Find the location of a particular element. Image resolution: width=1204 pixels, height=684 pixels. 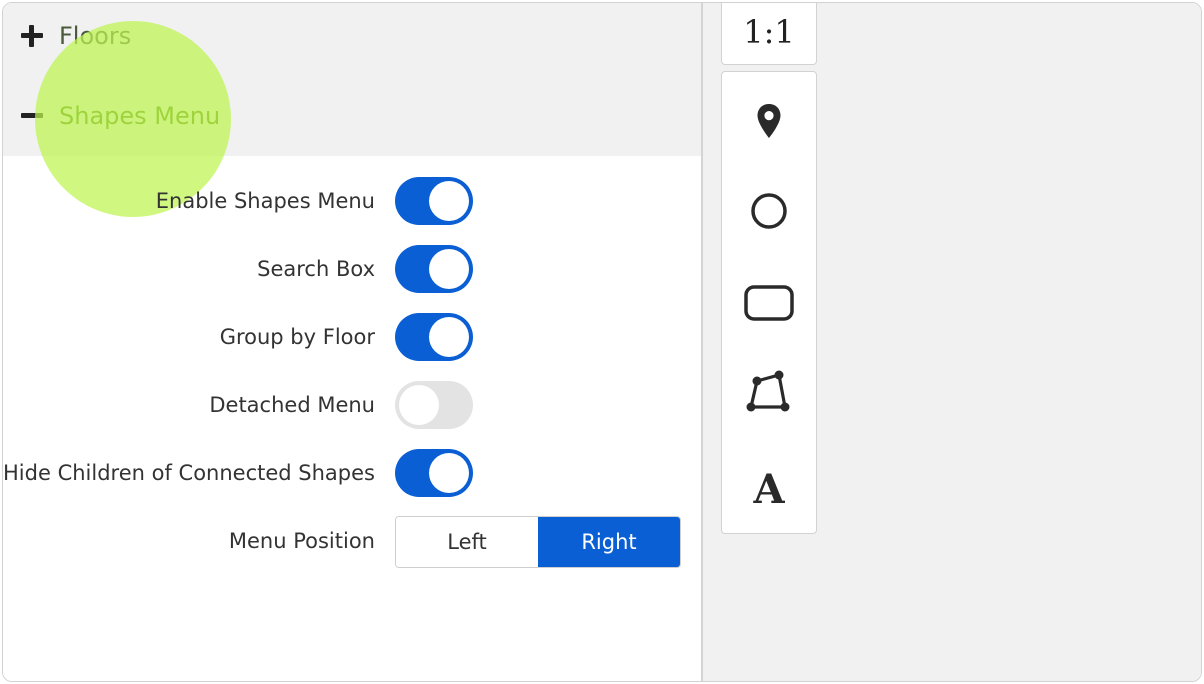

menu-position-label: Menu Position is located at coordinates (301, 541).